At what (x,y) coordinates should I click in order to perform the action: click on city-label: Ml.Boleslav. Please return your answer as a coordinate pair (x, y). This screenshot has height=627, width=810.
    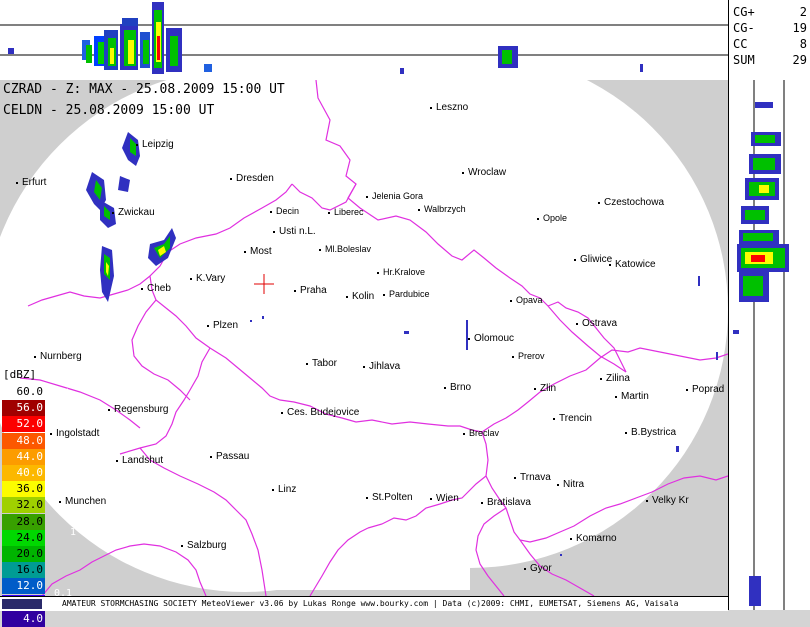
    Looking at the image, I should click on (348, 249).